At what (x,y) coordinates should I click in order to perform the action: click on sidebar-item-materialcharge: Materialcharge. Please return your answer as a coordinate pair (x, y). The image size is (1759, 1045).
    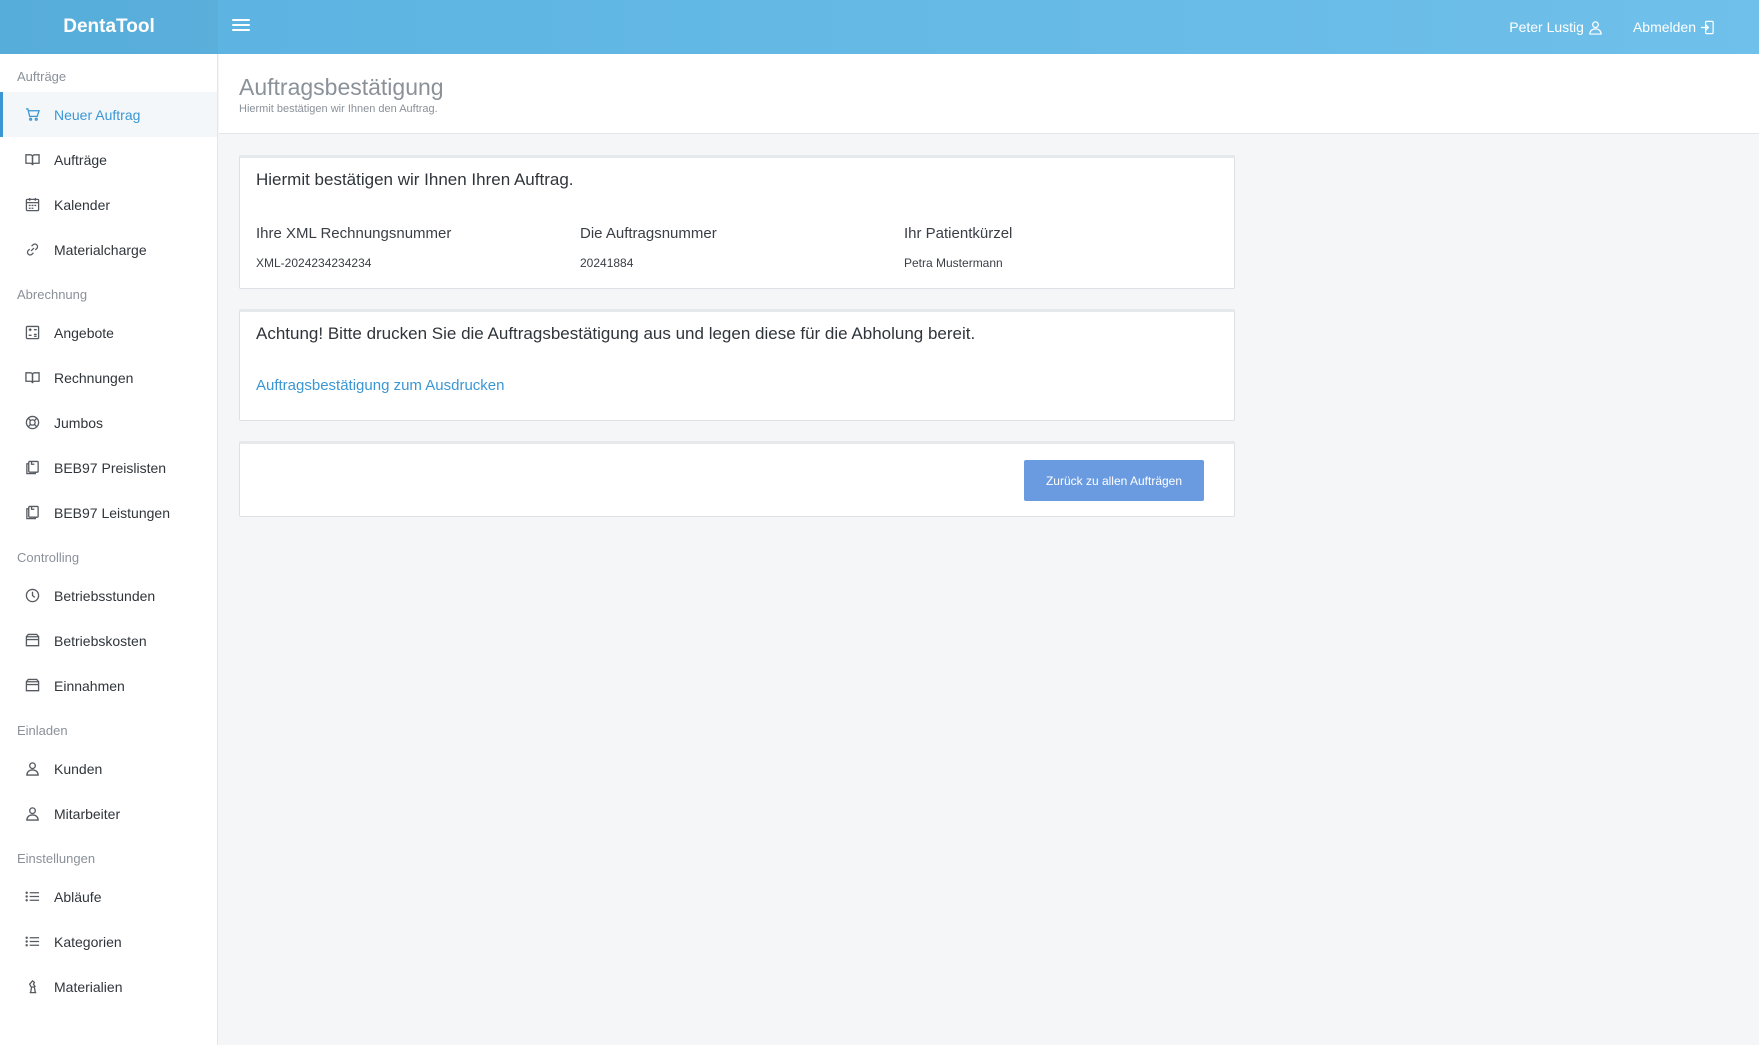
    Looking at the image, I should click on (108, 249).